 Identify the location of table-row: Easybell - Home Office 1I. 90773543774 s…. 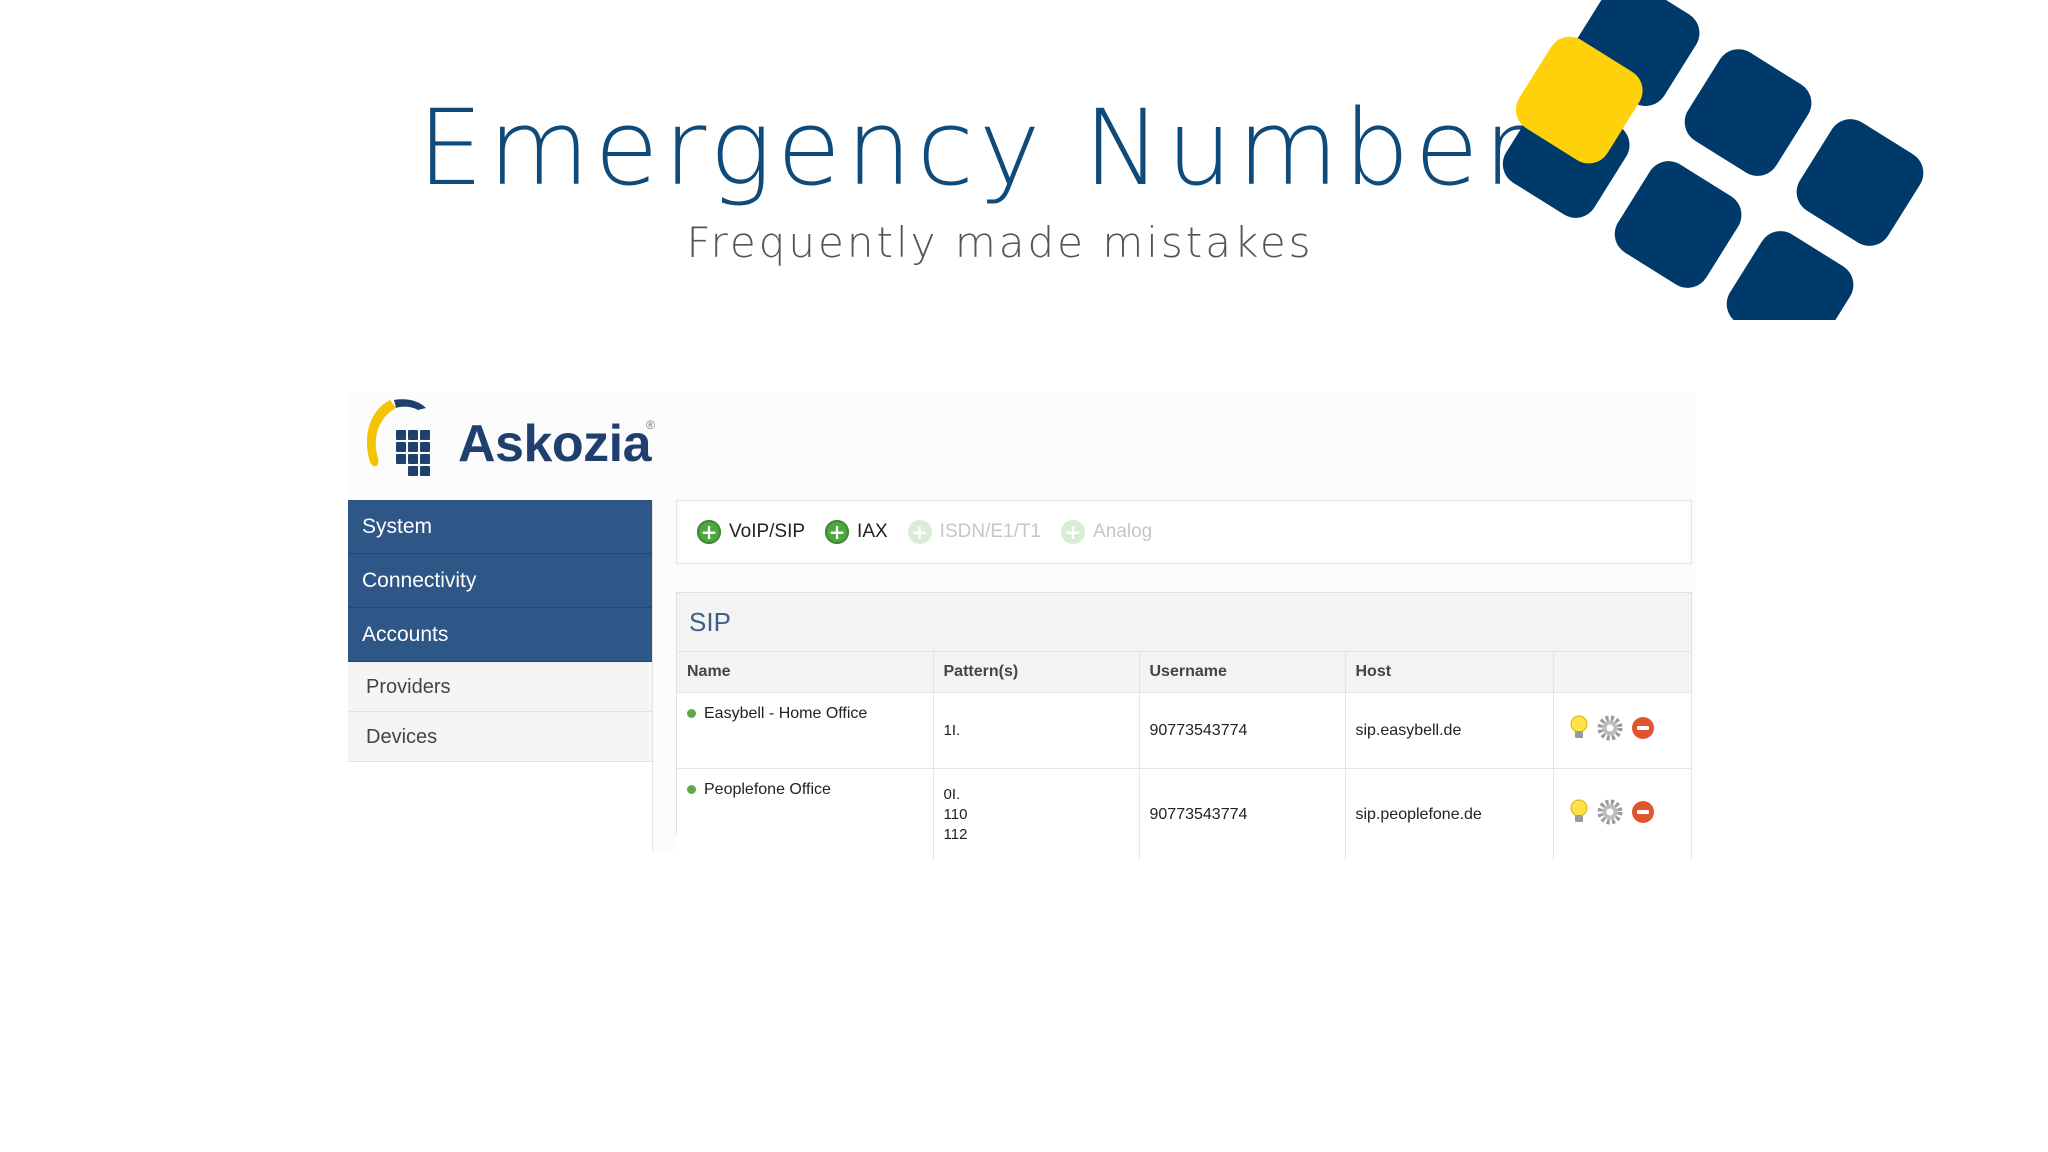
(1184, 730).